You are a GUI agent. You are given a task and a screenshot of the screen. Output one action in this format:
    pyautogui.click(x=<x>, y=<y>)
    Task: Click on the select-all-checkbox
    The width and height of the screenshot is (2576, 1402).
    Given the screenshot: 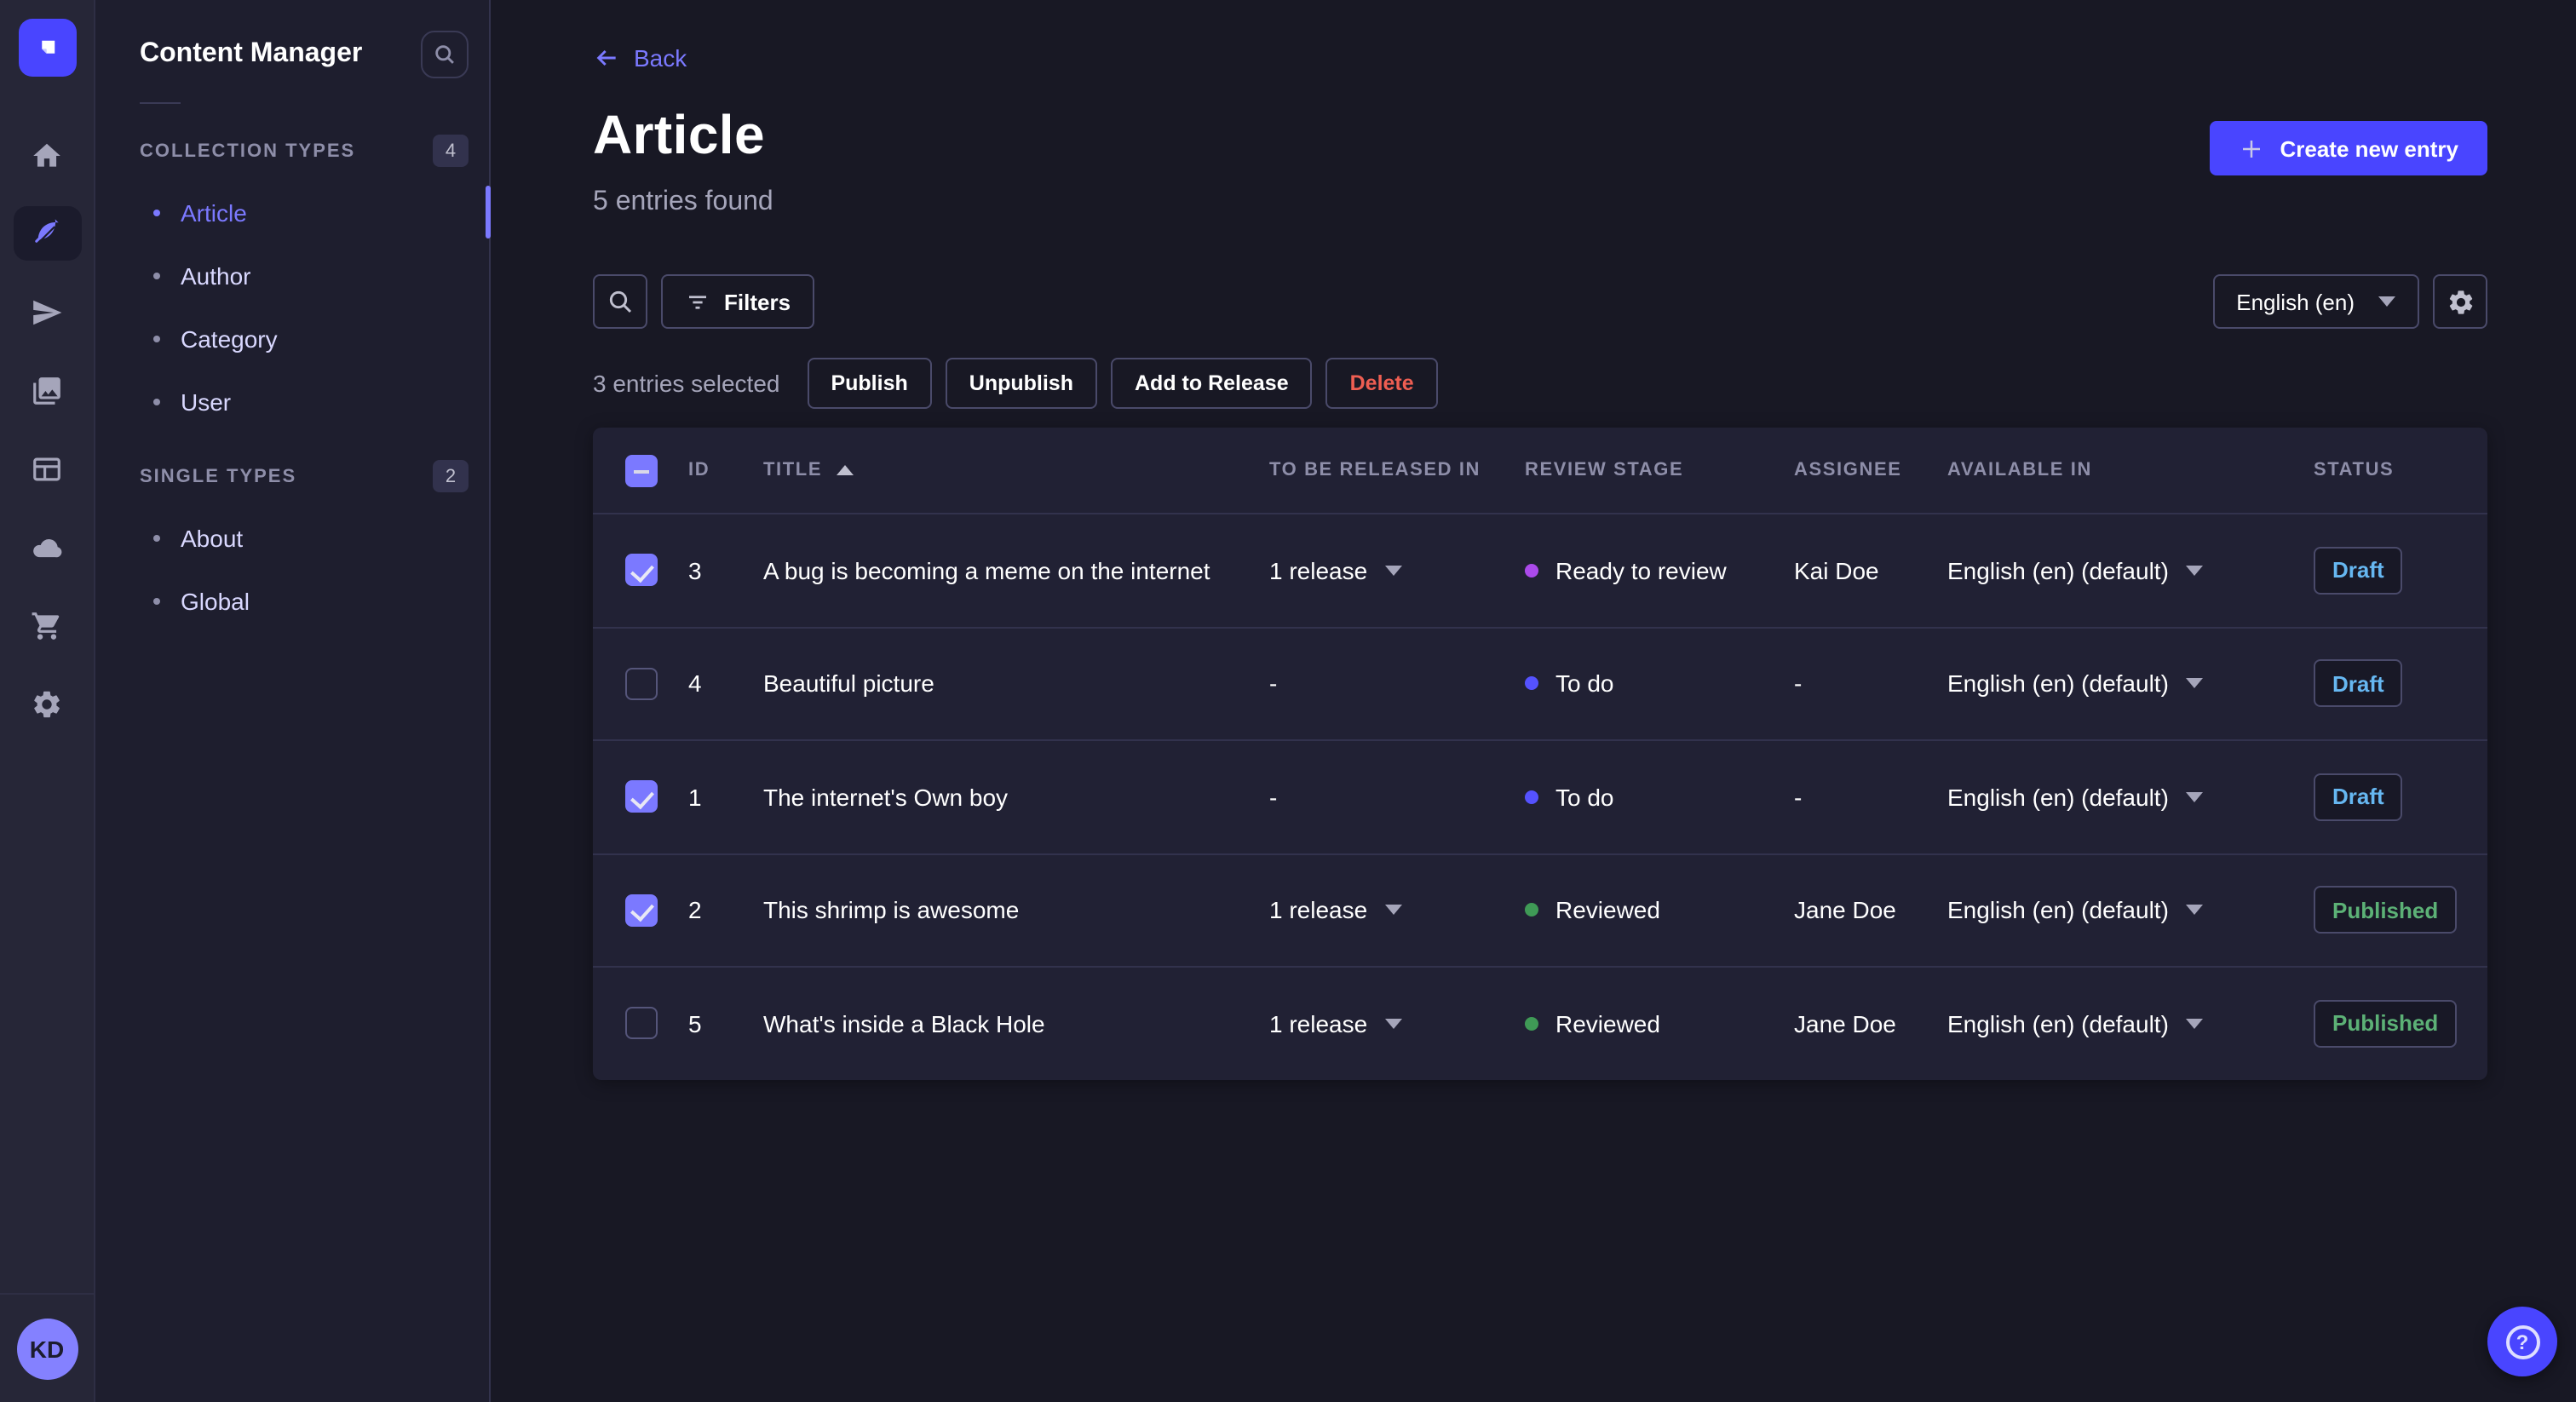 What is the action you would take?
    pyautogui.click(x=640, y=470)
    